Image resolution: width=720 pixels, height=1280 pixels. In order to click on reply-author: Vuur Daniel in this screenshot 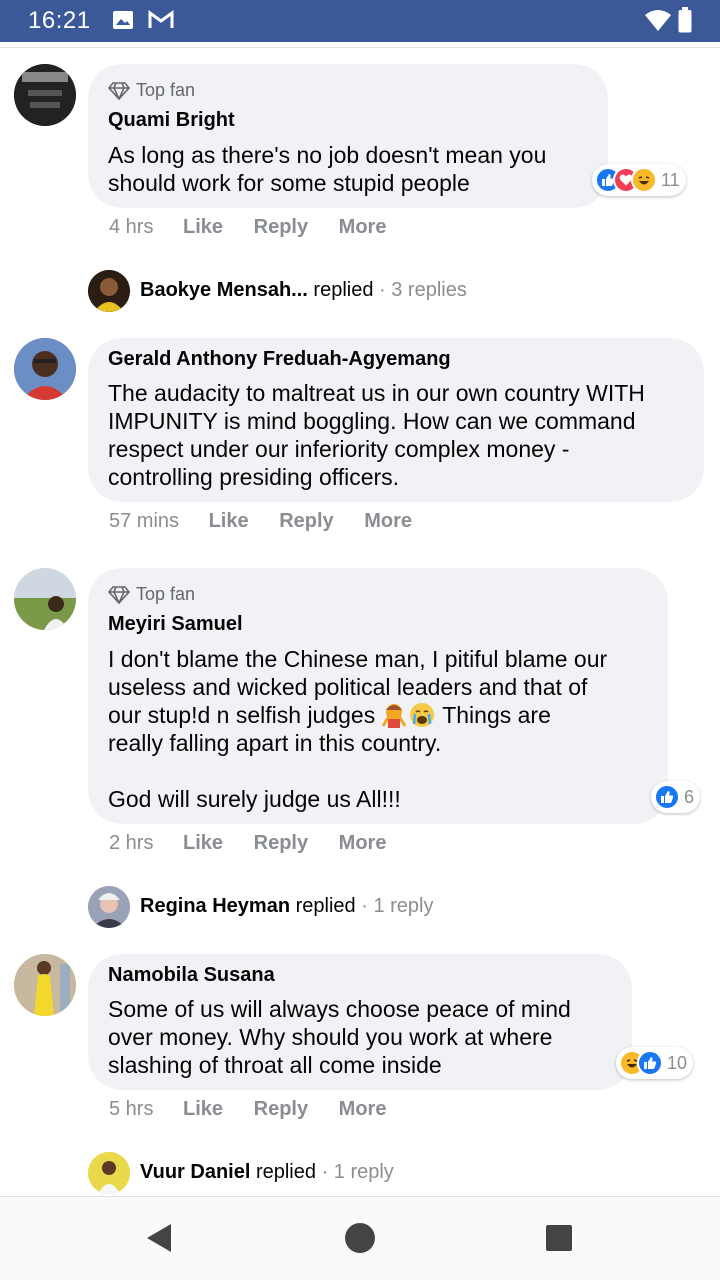, I will do `click(195, 1172)`.